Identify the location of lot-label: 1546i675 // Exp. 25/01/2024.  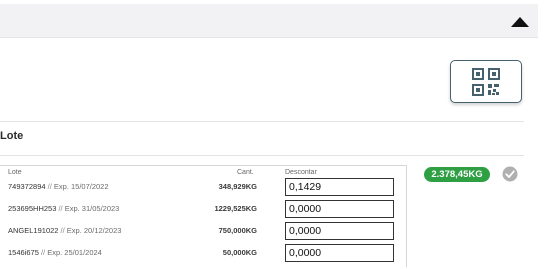
(55, 252).